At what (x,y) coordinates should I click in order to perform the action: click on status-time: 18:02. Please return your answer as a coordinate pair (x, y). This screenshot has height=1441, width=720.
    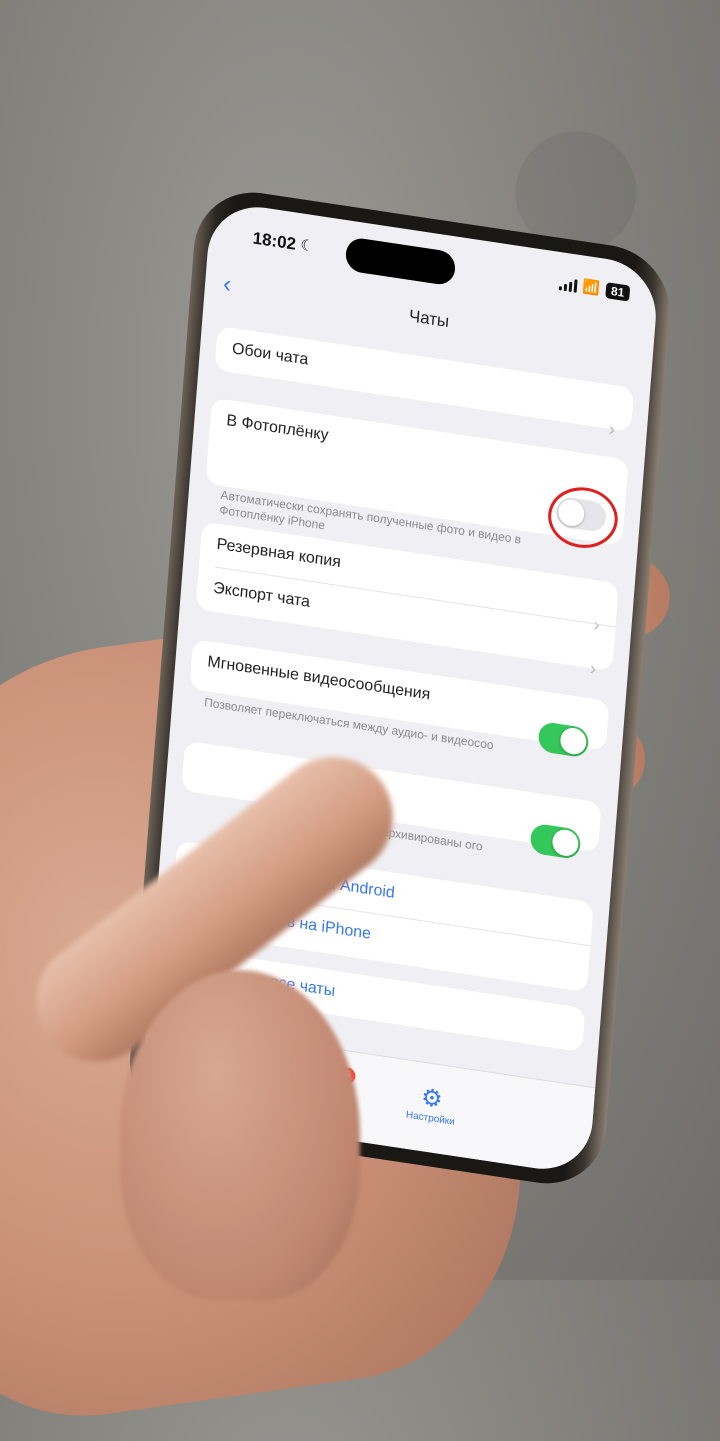
    Looking at the image, I should click on (274, 241).